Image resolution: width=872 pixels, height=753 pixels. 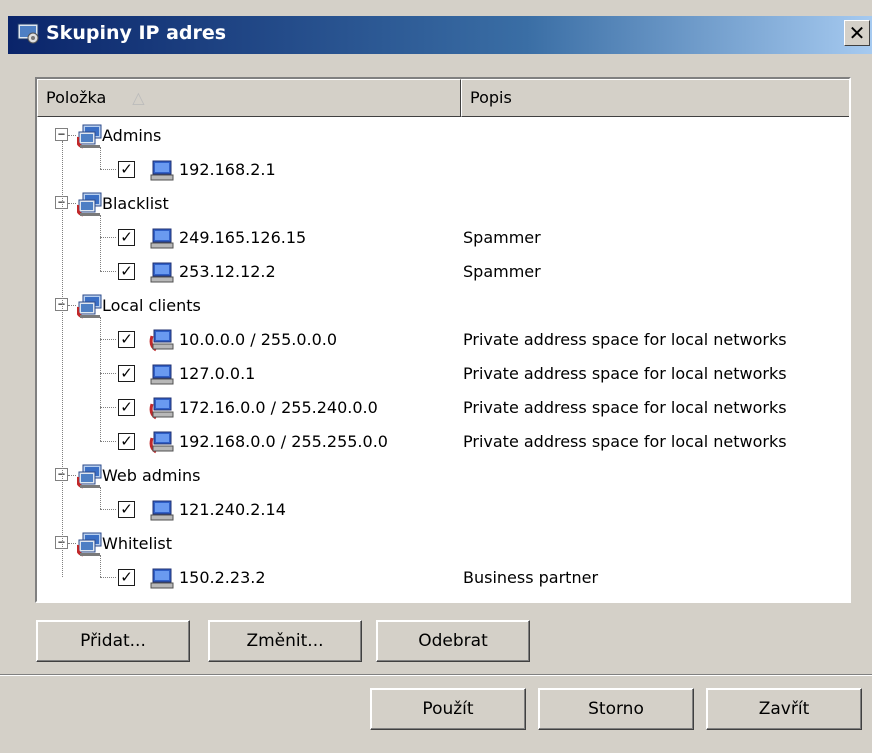 What do you see at coordinates (443, 204) in the screenshot?
I see `list-item: − Blacklist` at bounding box center [443, 204].